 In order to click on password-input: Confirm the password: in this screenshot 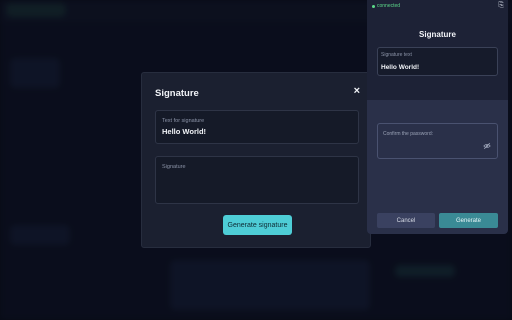, I will do `click(437, 141)`.